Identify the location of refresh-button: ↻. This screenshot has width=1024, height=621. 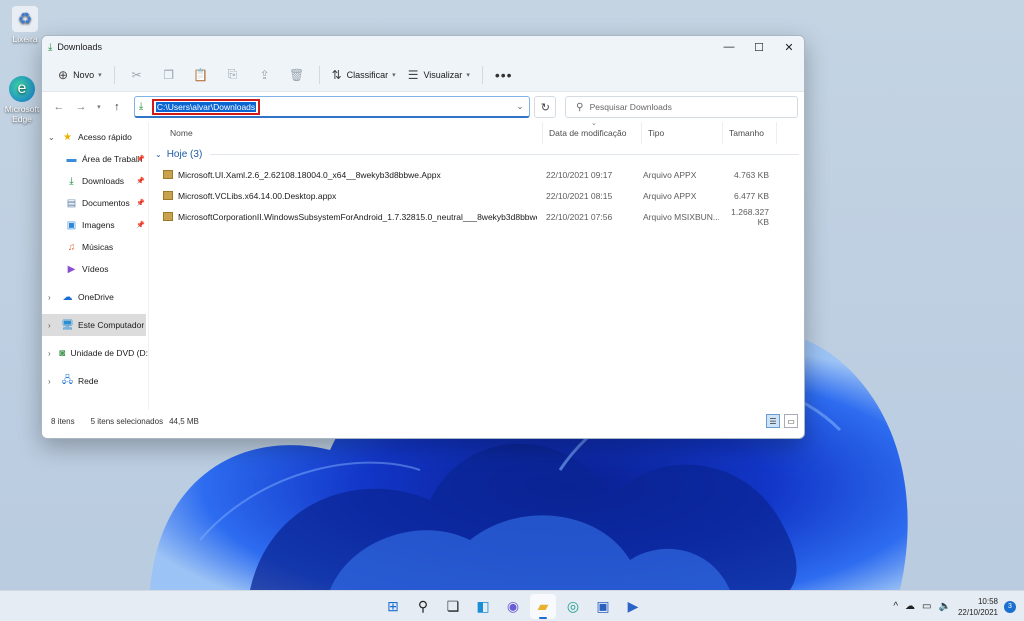
(545, 107).